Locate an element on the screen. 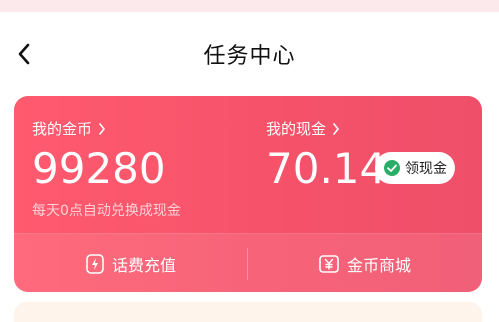 This screenshot has width=499, height=322. page-title: 任务中心 is located at coordinates (249, 56).